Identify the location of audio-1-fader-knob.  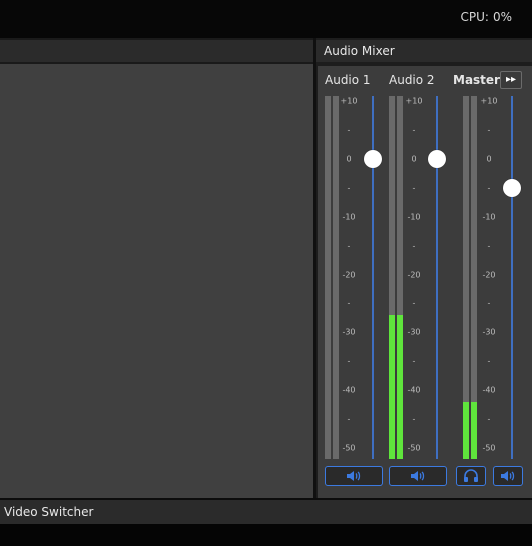
(373, 158).